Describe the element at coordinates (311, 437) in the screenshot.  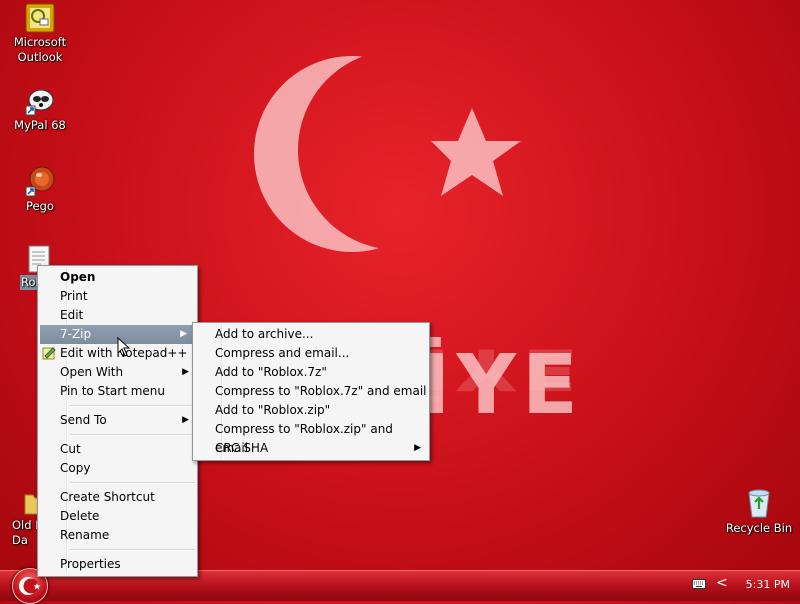
I see `menu-item-compress-zip-email: Compress to "Roblox.zip" and email` at that location.